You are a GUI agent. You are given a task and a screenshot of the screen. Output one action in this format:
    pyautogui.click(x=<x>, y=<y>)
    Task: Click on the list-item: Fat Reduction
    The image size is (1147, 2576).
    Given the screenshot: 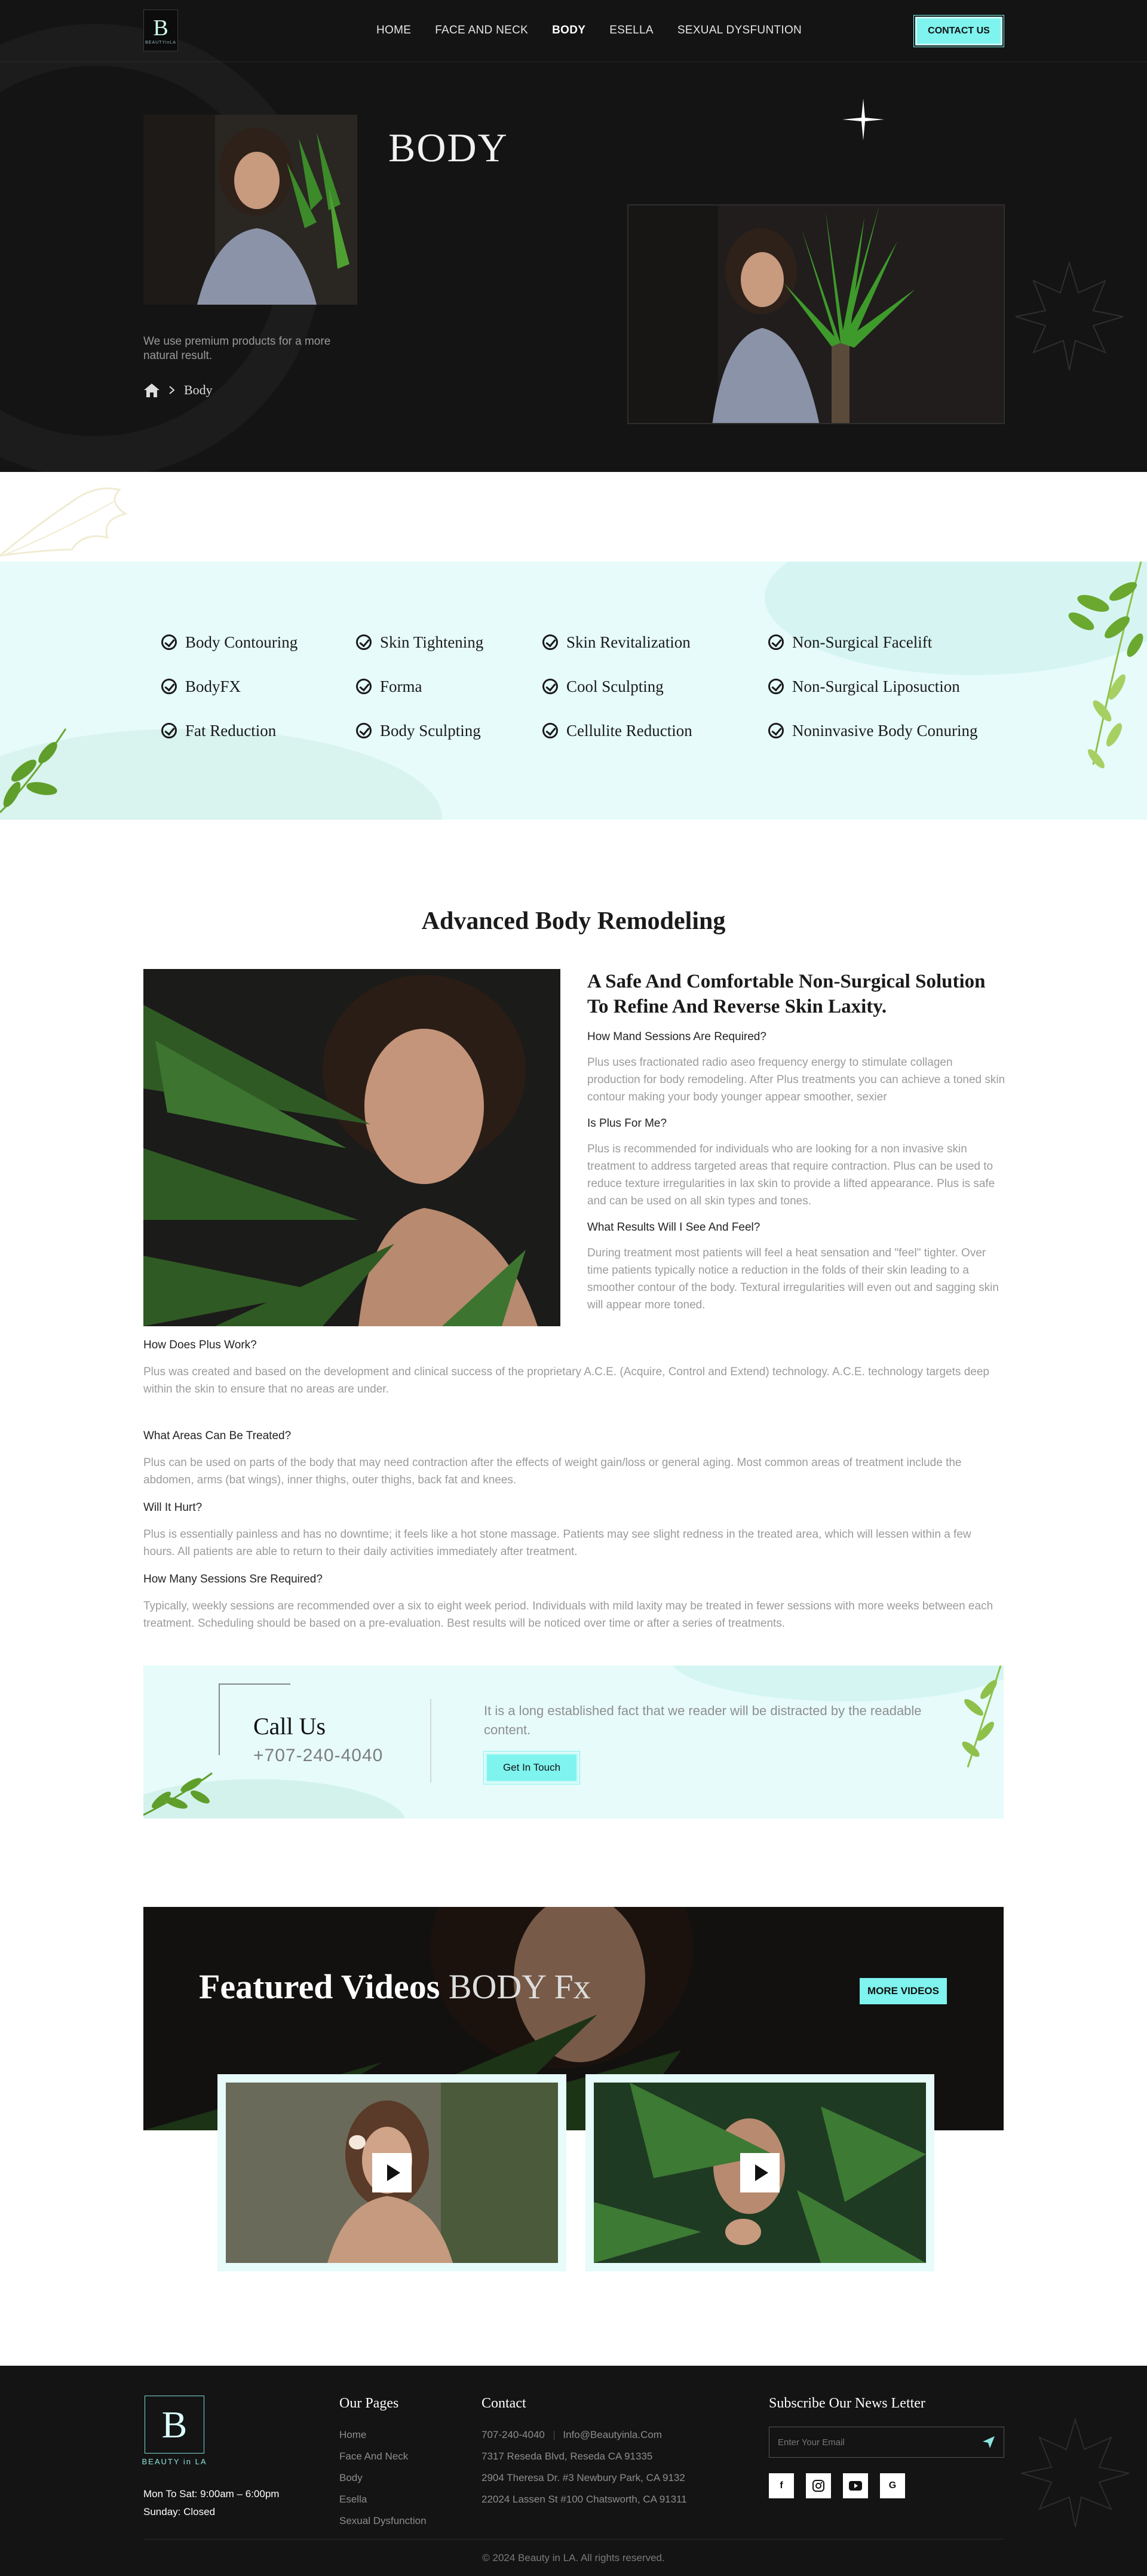 What is the action you would take?
    pyautogui.click(x=258, y=731)
    